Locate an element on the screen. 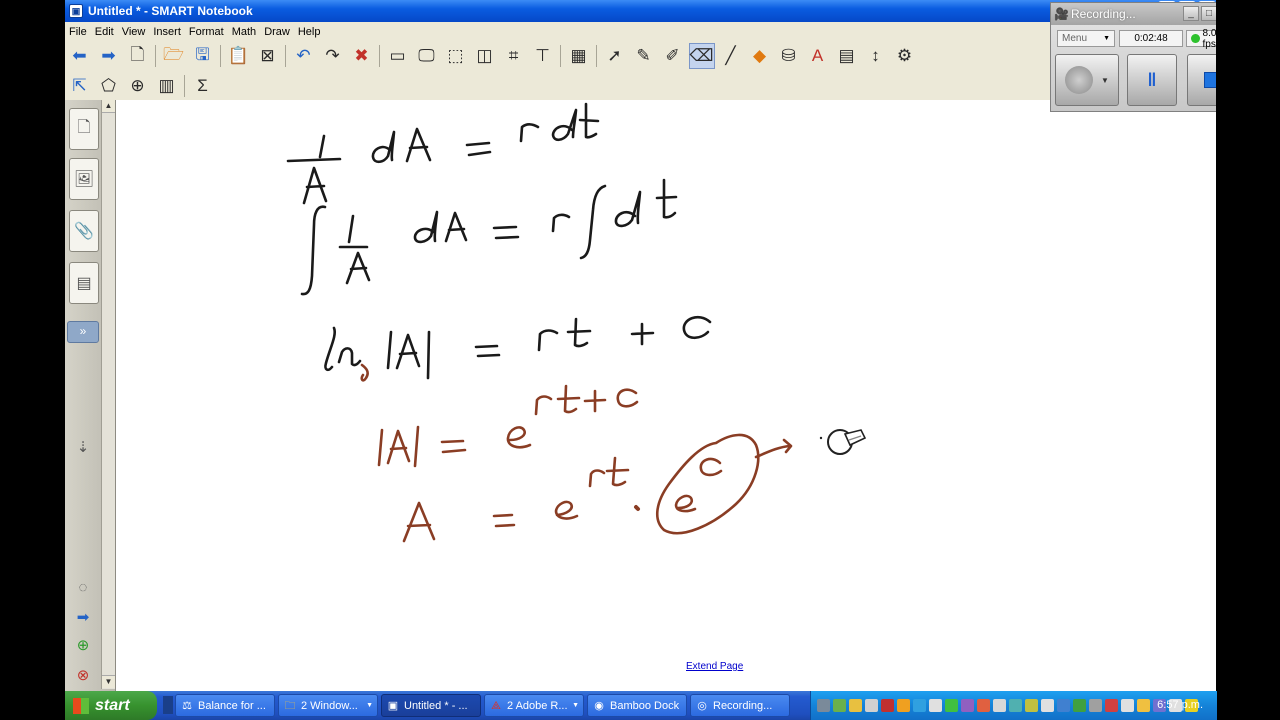 This screenshot has height=720, width=1280. properties-icon: ▤ is located at coordinates (847, 56).